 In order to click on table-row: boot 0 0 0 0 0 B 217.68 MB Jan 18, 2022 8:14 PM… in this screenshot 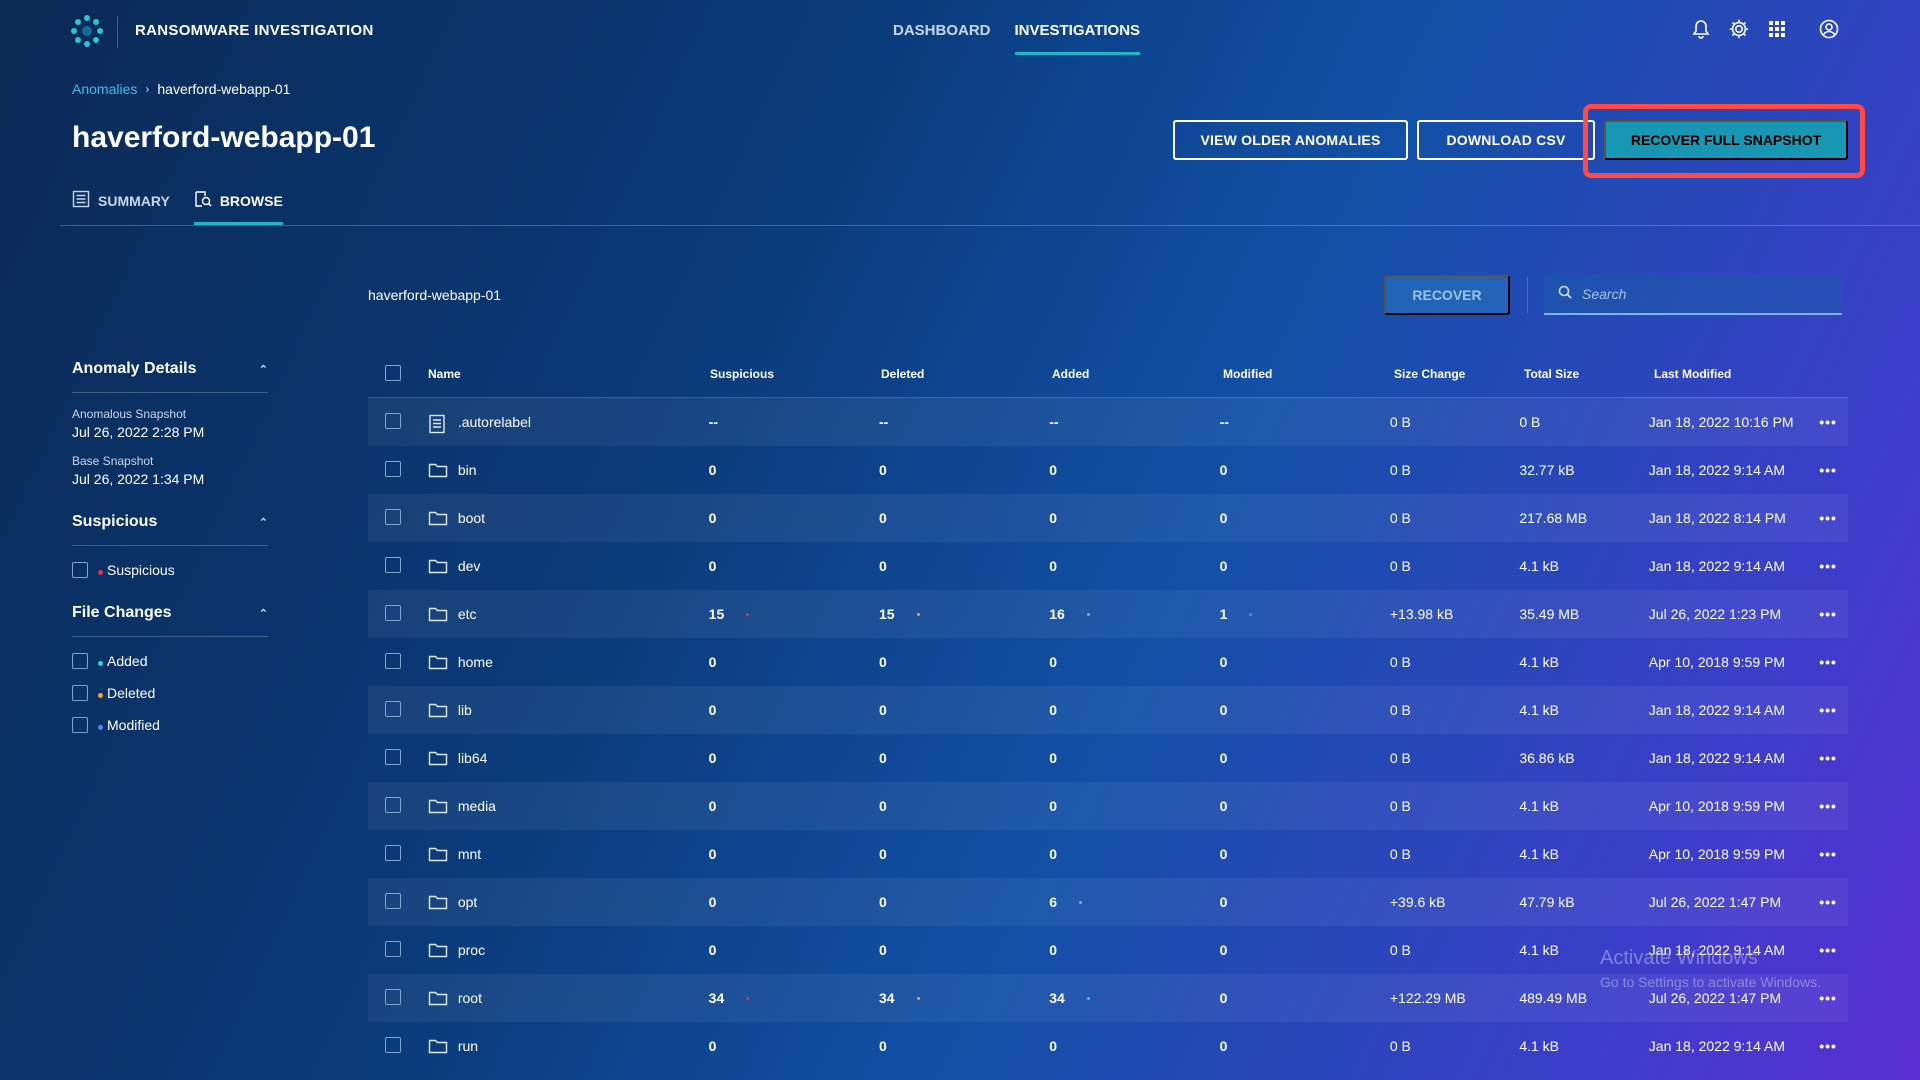, I will do `click(1108, 518)`.